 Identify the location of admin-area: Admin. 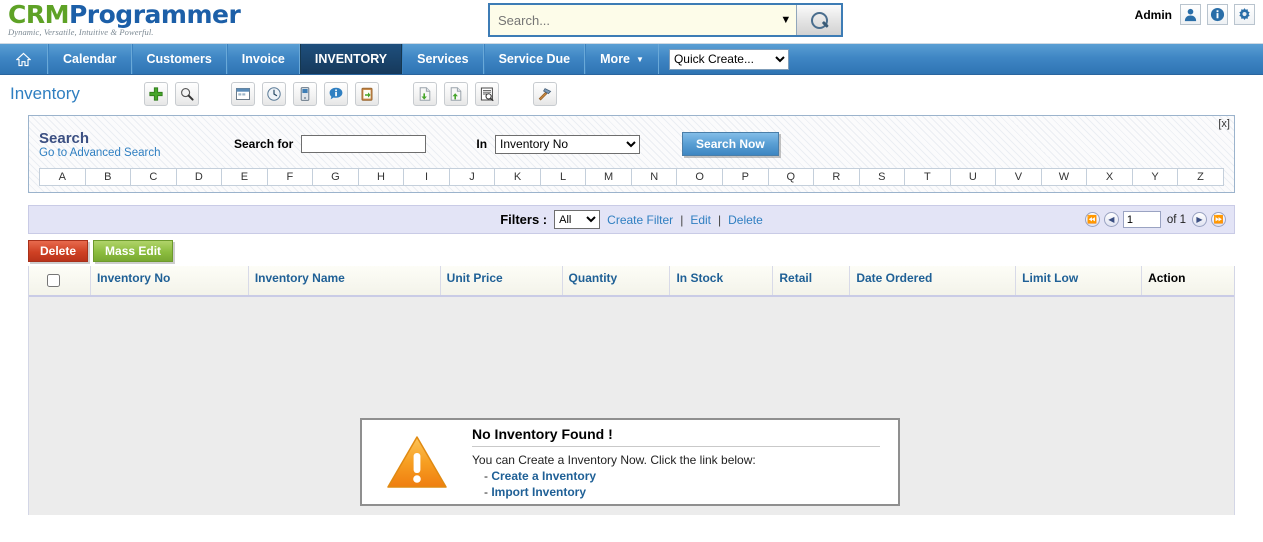
(1195, 14).